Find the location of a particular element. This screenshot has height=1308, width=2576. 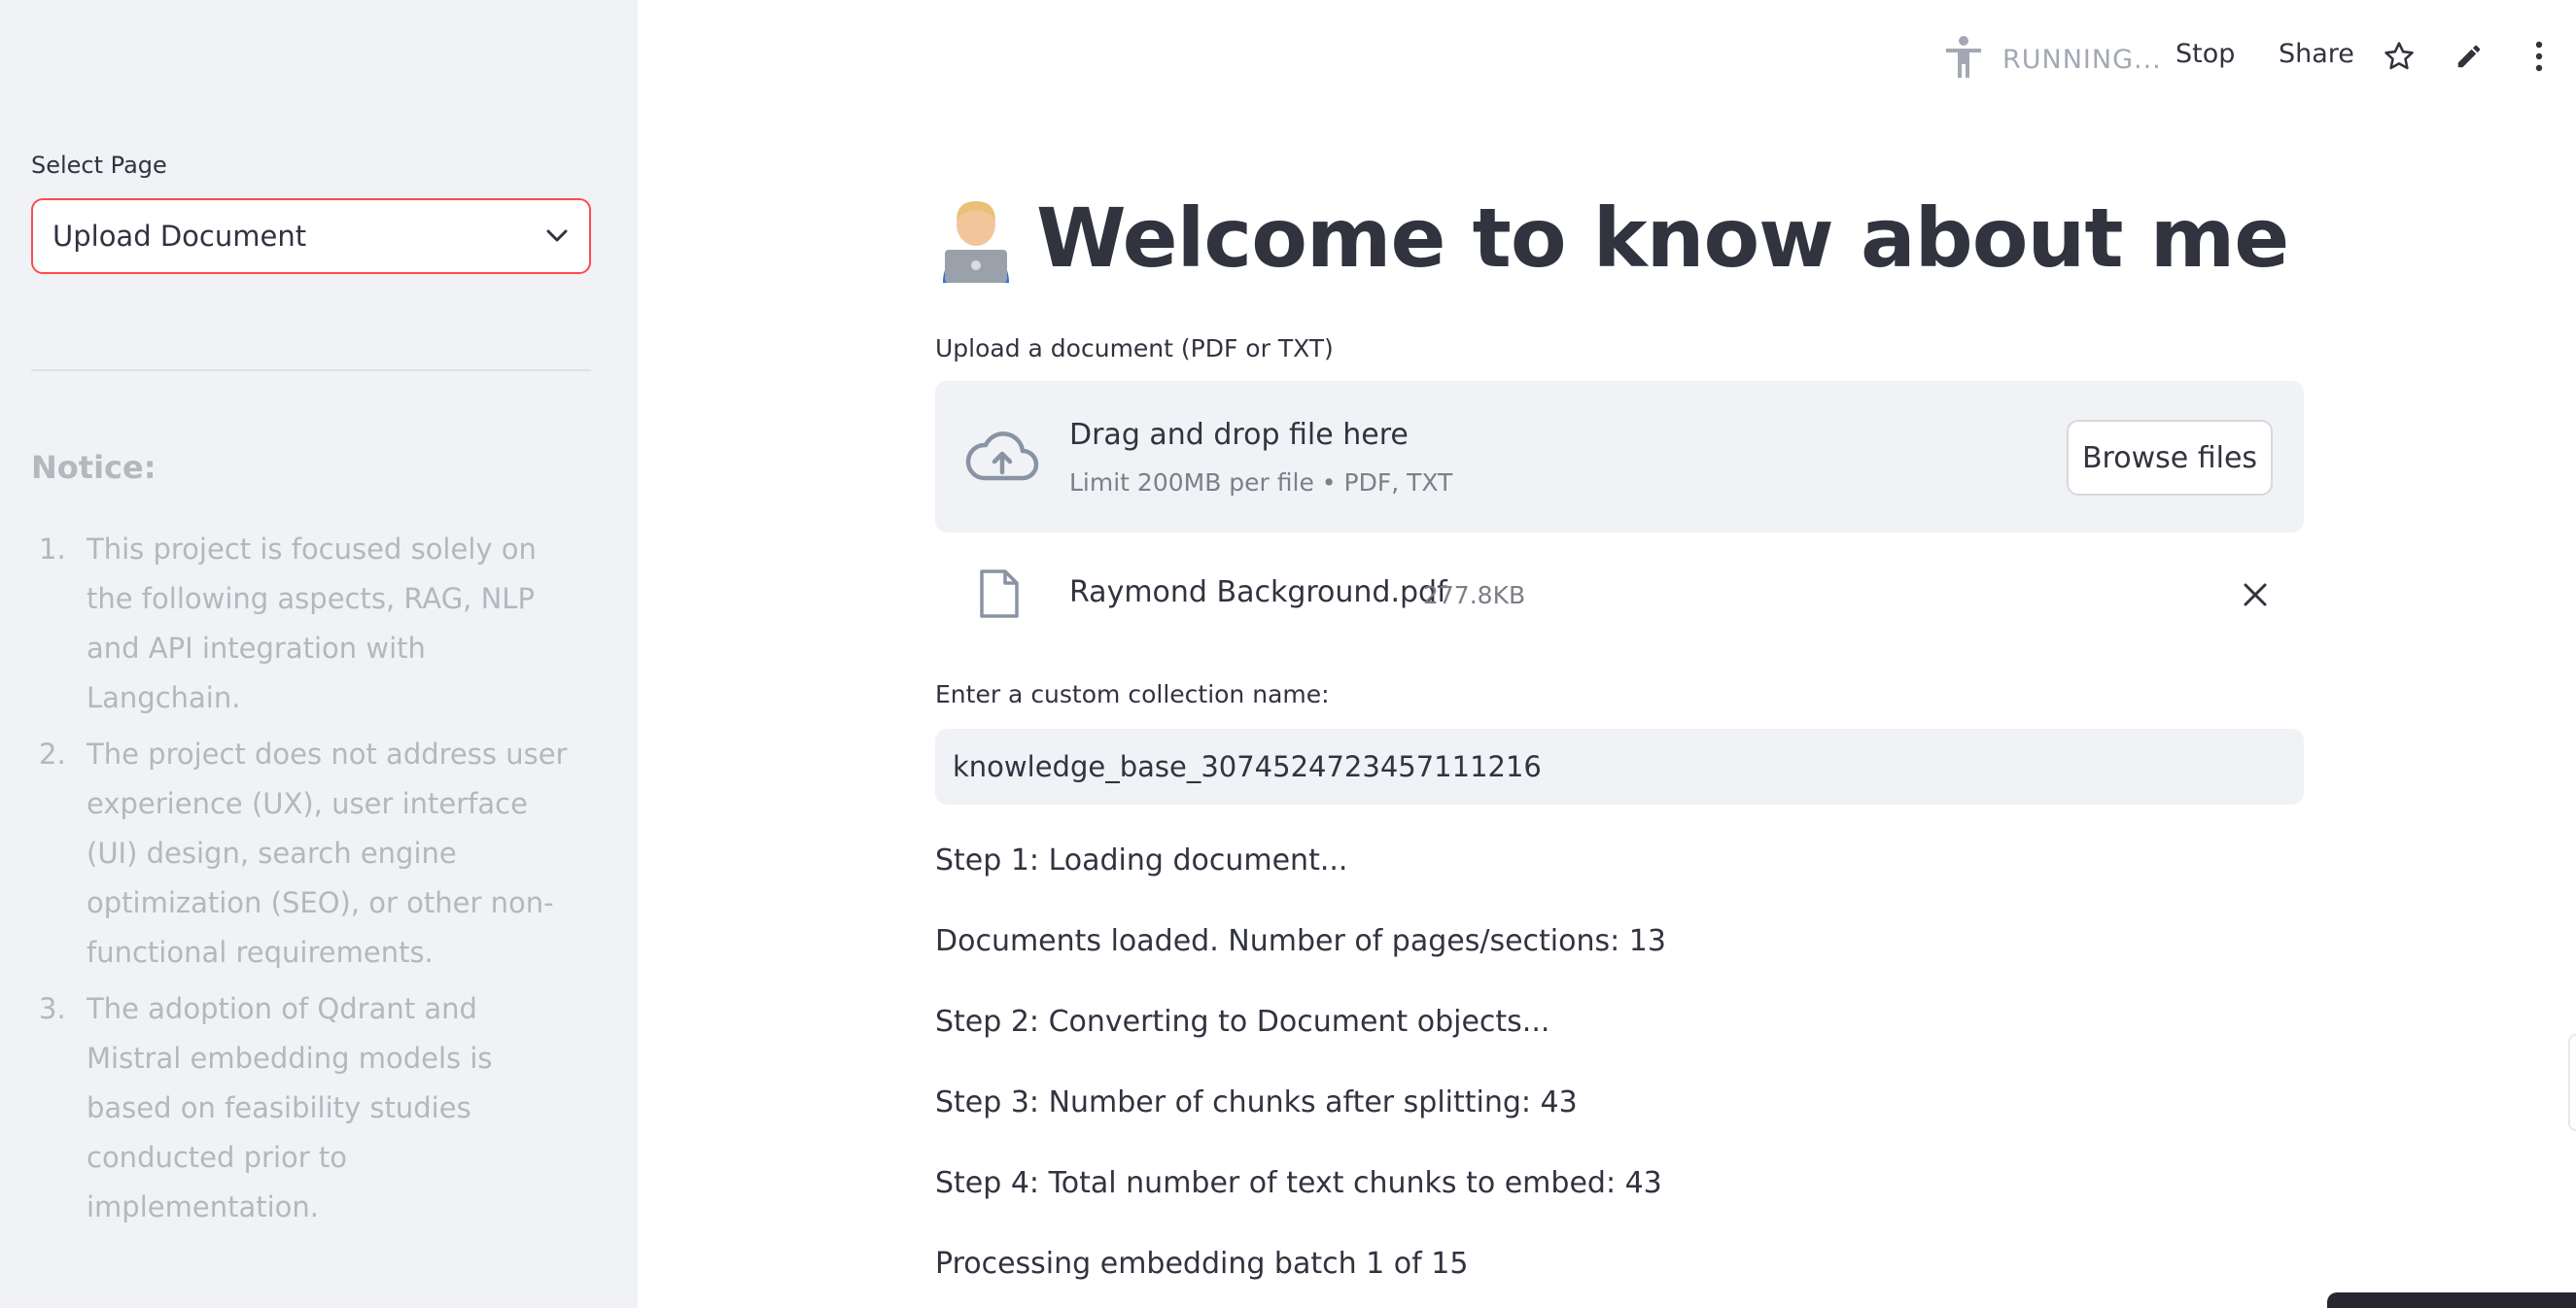

select-page-label: Select Page is located at coordinates (99, 165).